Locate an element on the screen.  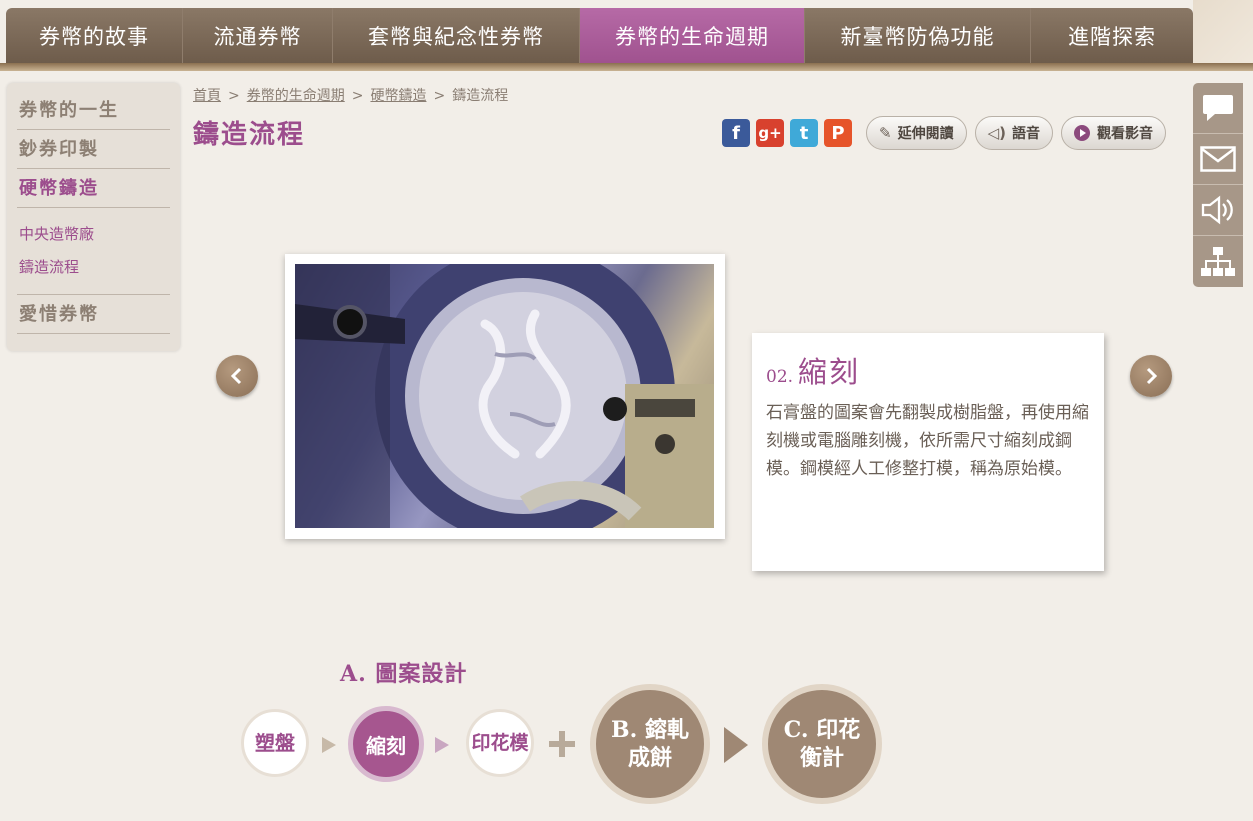
nav-tab-circulating: 流通券幣 is located at coordinates (258, 35).